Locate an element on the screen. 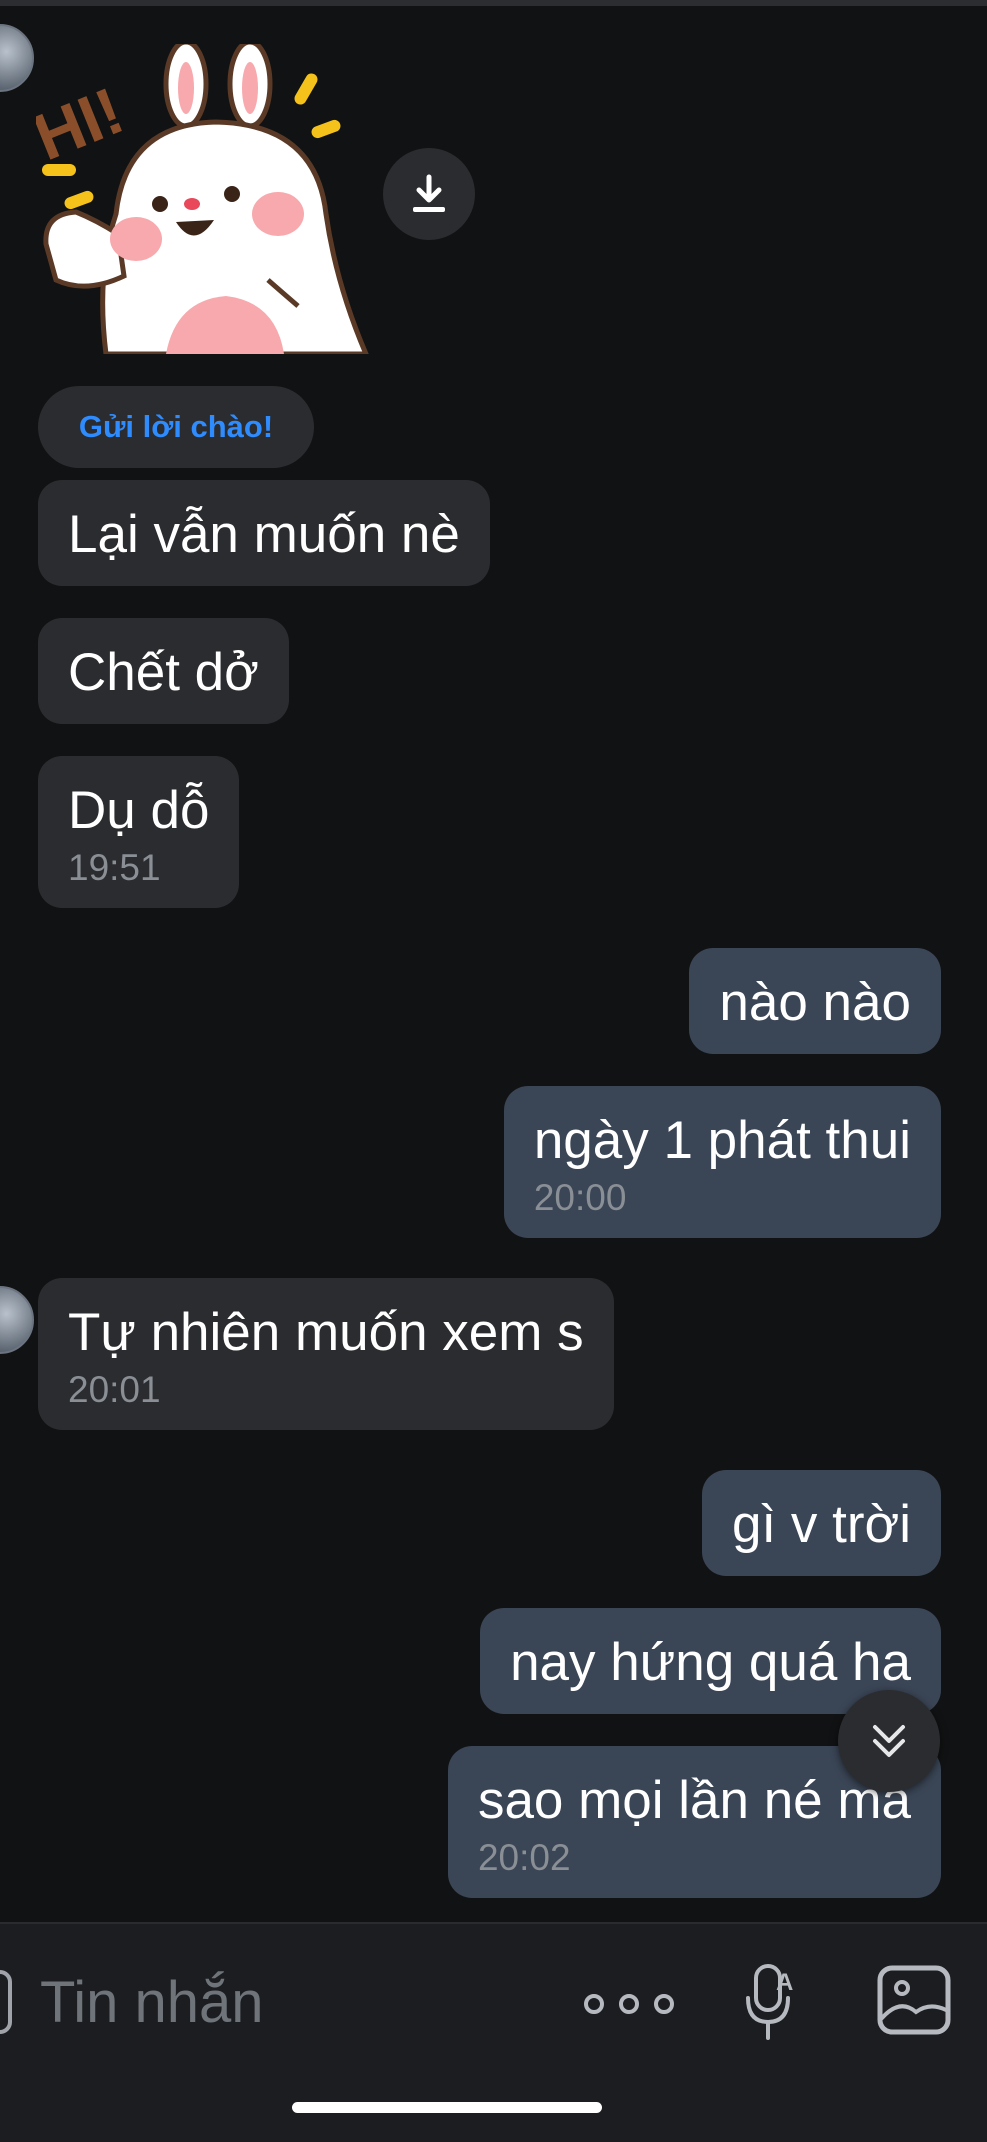  greeting-label: Gửi lời chào! is located at coordinates (176, 426).